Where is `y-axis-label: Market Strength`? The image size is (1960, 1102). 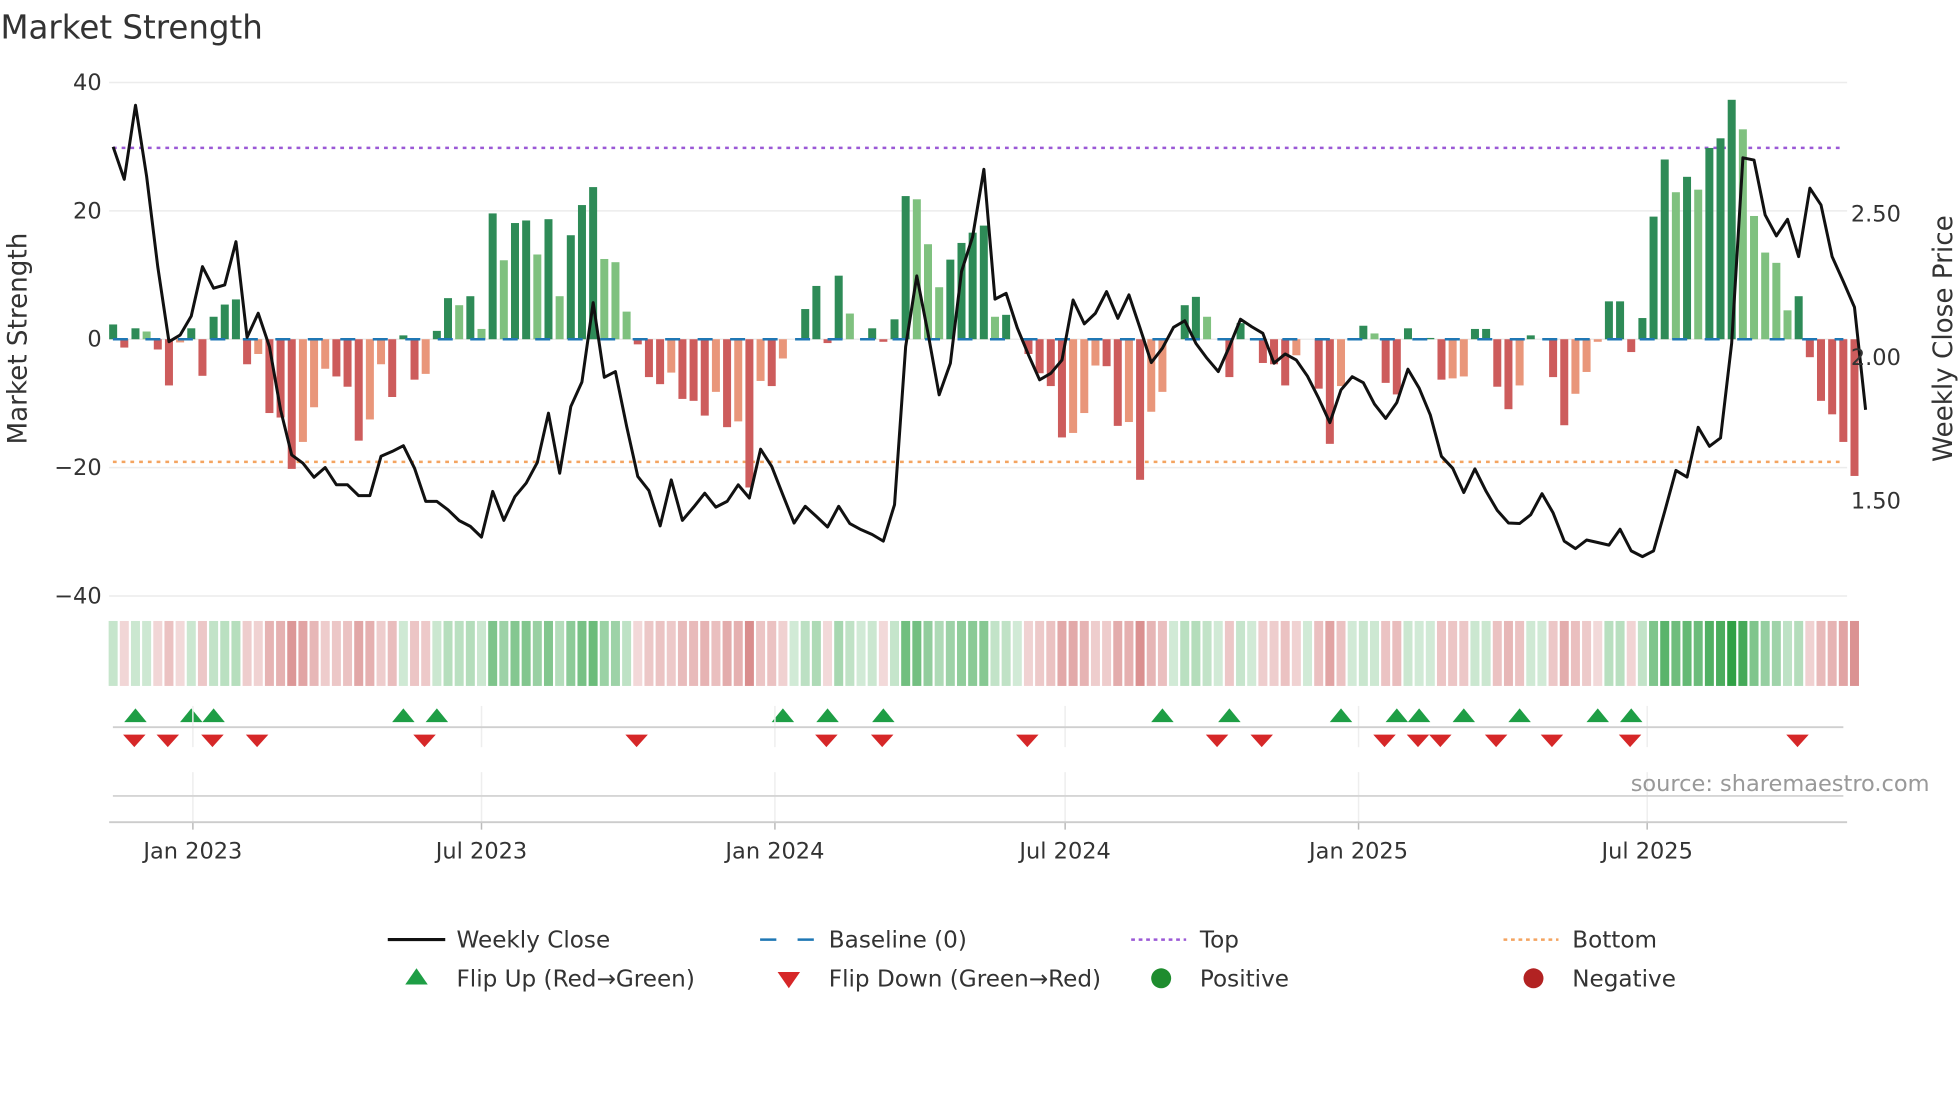 y-axis-label: Market Strength is located at coordinates (19, 339).